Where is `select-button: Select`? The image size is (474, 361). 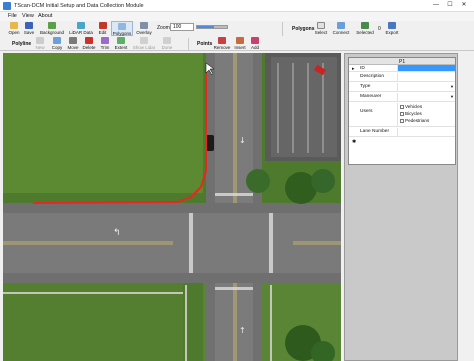
select-button: Select is located at coordinates (321, 28).